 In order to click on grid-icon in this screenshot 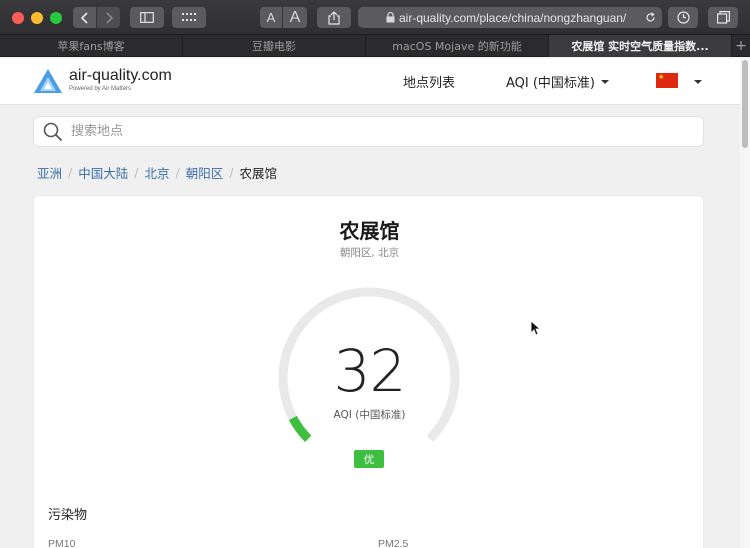, I will do `click(189, 17)`.